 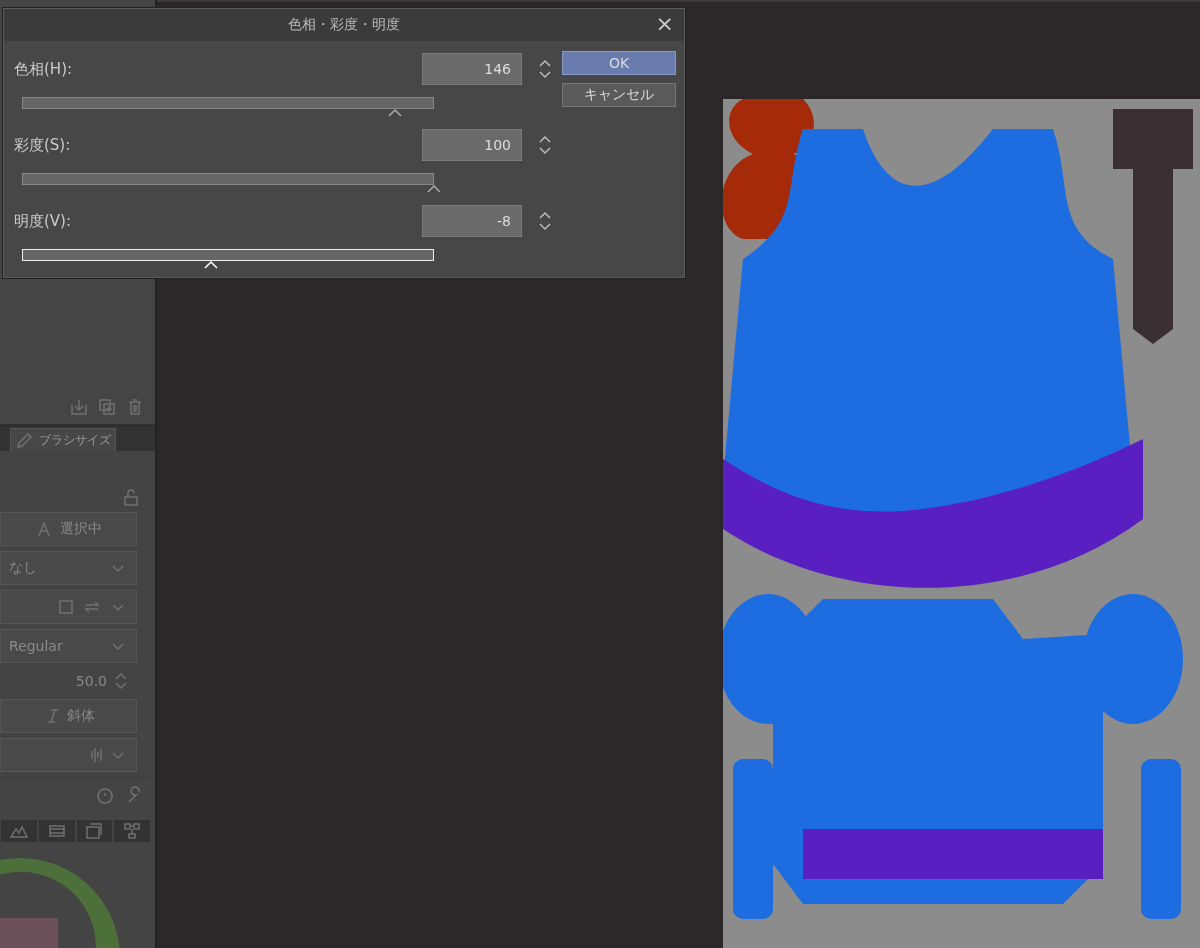 I want to click on brush-icon, so click(x=25, y=440).